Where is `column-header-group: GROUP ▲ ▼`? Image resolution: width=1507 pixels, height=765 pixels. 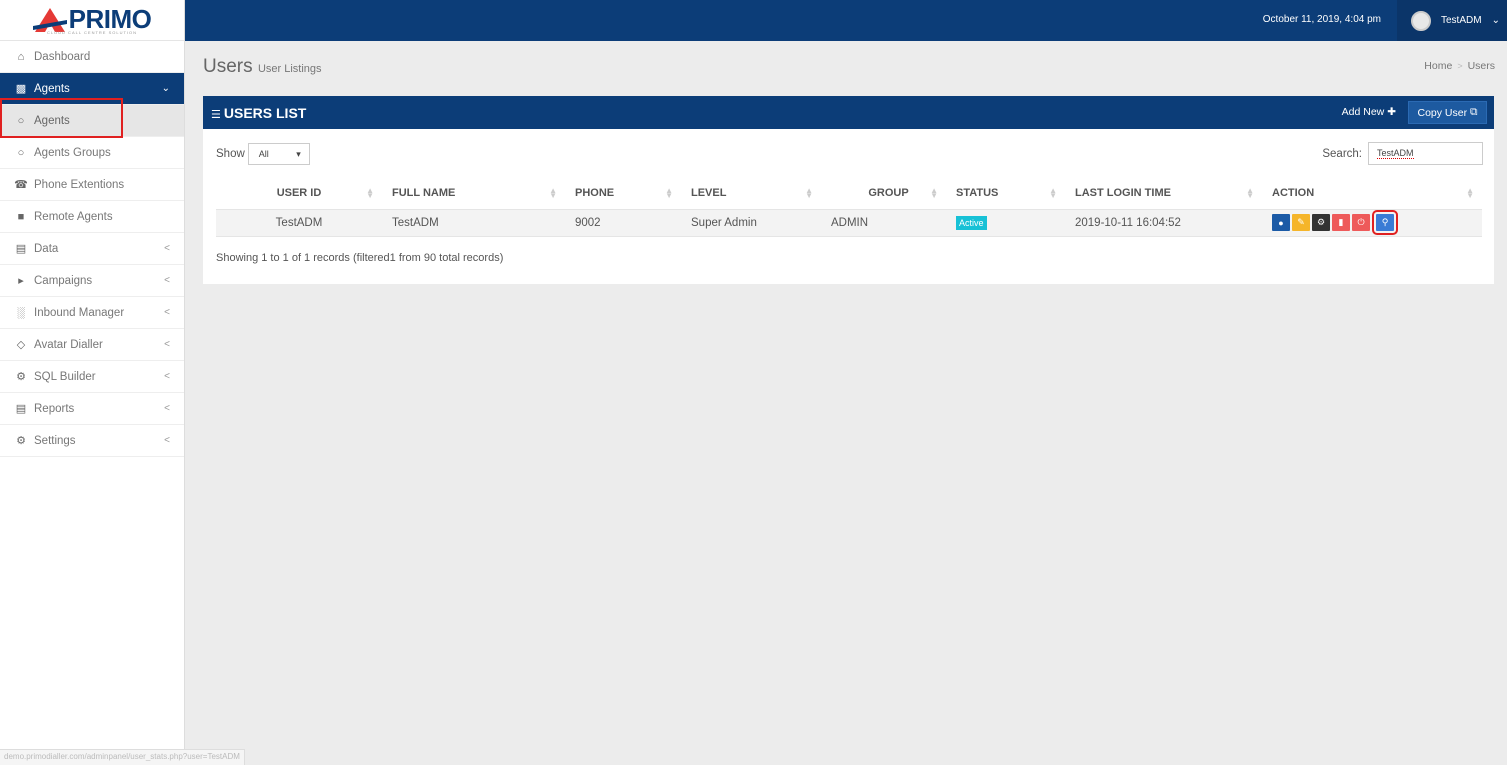
column-header-group: GROUP ▲ ▼ is located at coordinates (883, 194).